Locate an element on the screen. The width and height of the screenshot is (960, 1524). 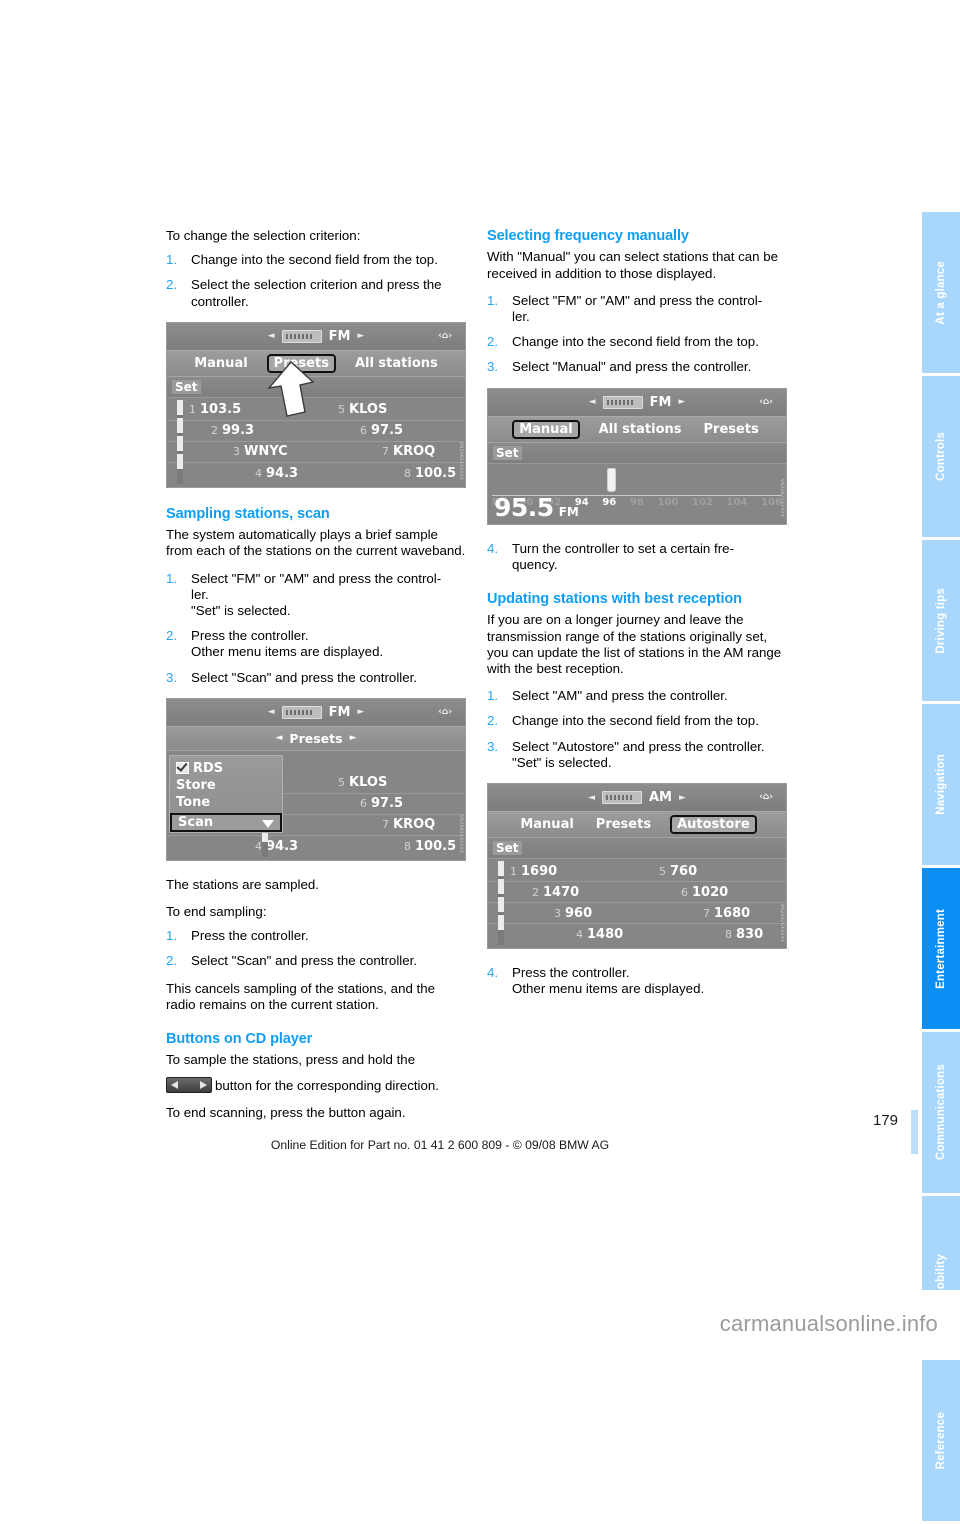
set-label: Set is located at coordinates (507, 848).